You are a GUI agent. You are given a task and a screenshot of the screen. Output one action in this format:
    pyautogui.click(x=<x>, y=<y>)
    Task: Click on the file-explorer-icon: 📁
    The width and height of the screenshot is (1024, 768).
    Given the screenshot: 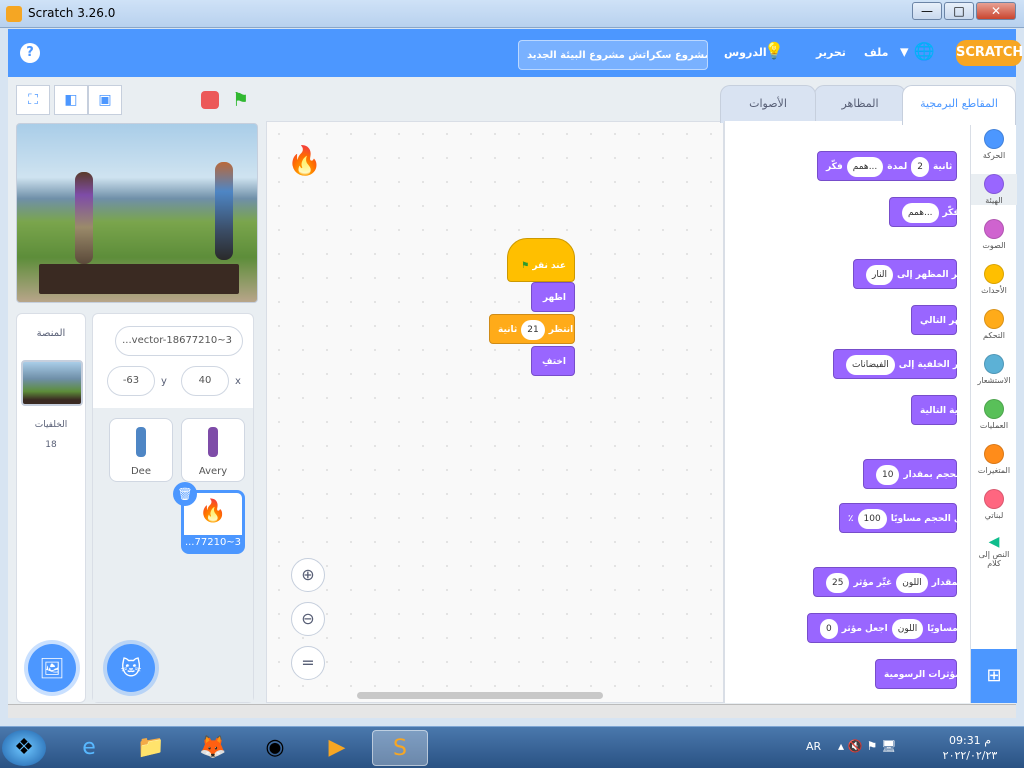 What is the action you would take?
    pyautogui.click(x=151, y=748)
    